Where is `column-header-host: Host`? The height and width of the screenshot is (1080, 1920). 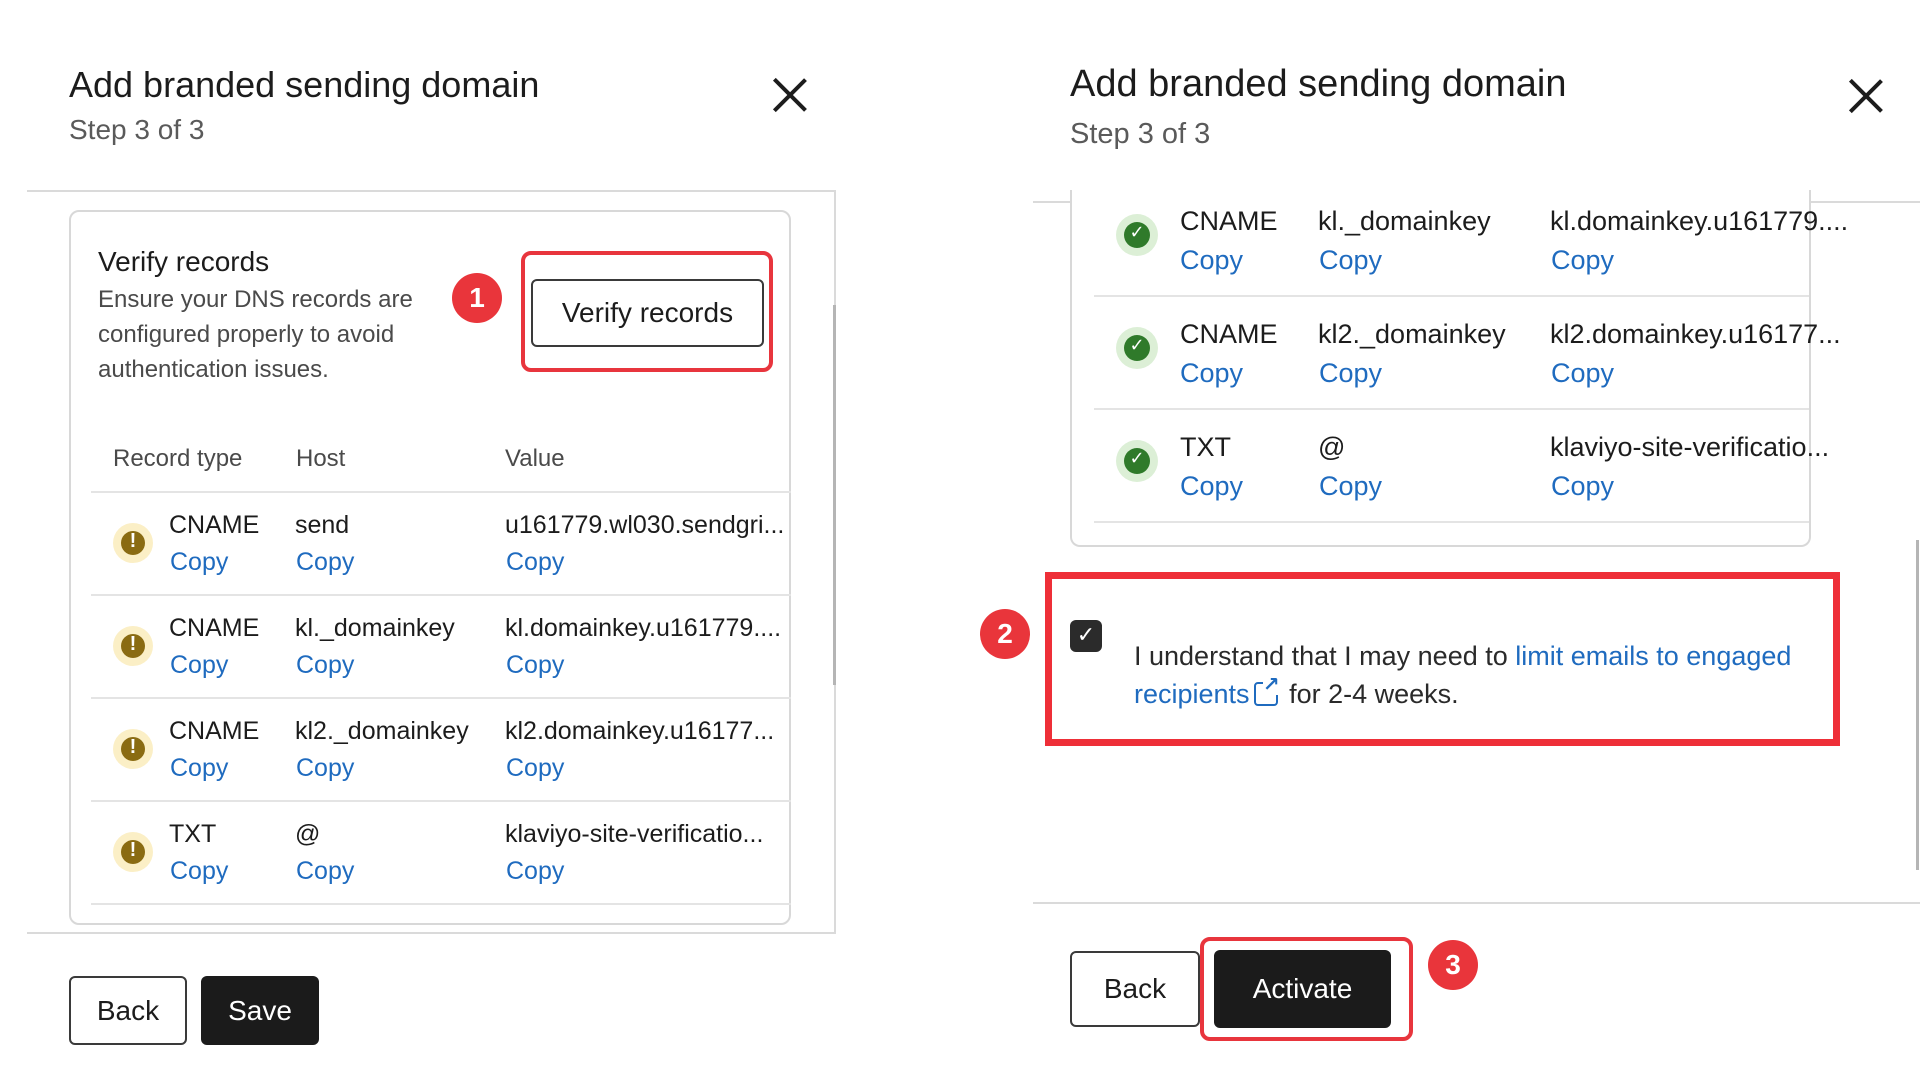 column-header-host: Host is located at coordinates (321, 458).